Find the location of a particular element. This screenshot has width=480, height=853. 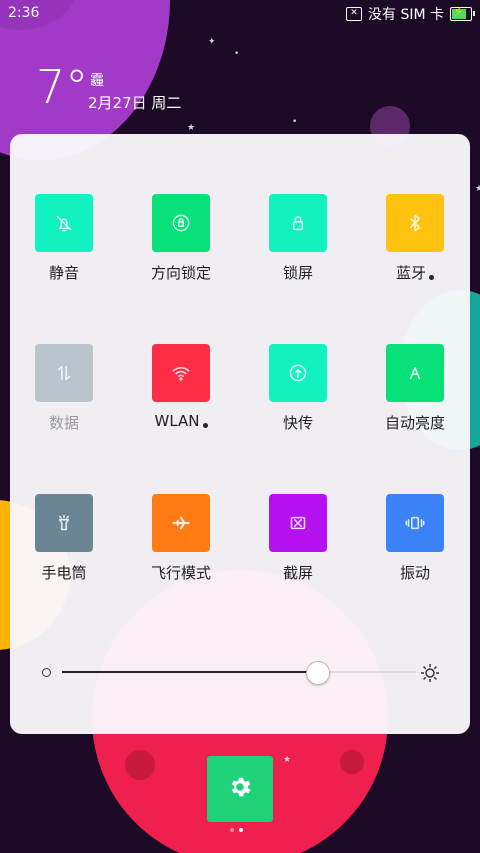

brightness-low-icon is located at coordinates (46, 672).